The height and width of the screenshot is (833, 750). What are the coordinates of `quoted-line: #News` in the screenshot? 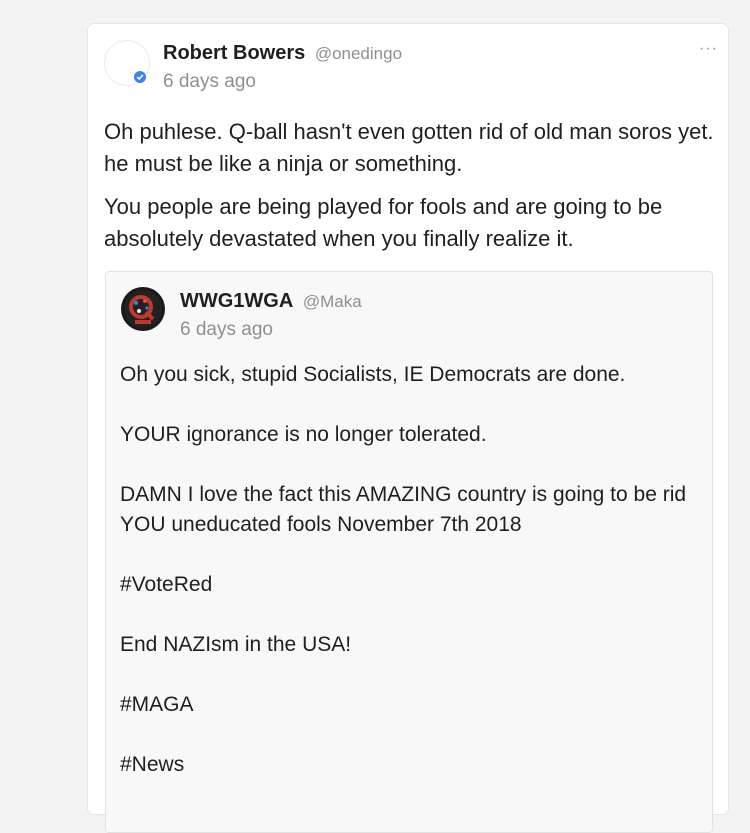 It's located at (152, 764).